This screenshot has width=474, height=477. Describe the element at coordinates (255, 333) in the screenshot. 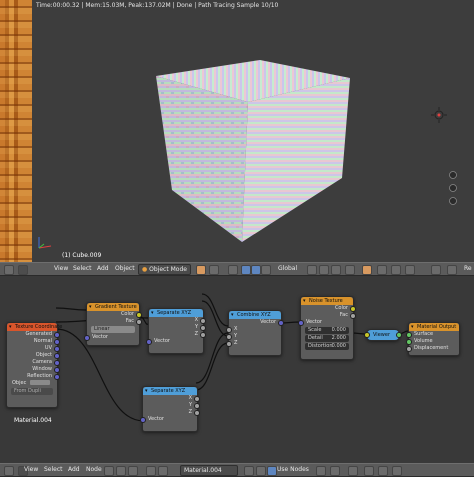

I see `node-combine-xyz: ▾ Combine XYZ Vector X Y Z` at that location.